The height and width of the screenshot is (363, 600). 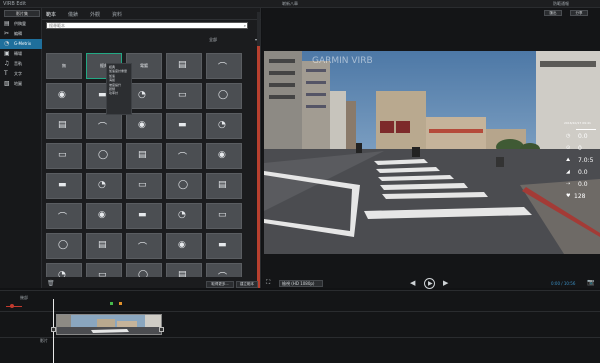 What do you see at coordinates (53, 329) in the screenshot?
I see `clip-start-handle` at bounding box center [53, 329].